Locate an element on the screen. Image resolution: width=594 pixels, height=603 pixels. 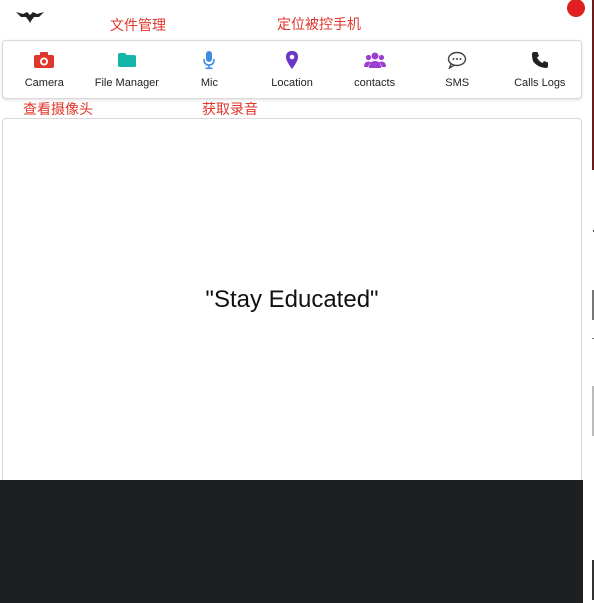
folder-icon is located at coordinates (127, 60).